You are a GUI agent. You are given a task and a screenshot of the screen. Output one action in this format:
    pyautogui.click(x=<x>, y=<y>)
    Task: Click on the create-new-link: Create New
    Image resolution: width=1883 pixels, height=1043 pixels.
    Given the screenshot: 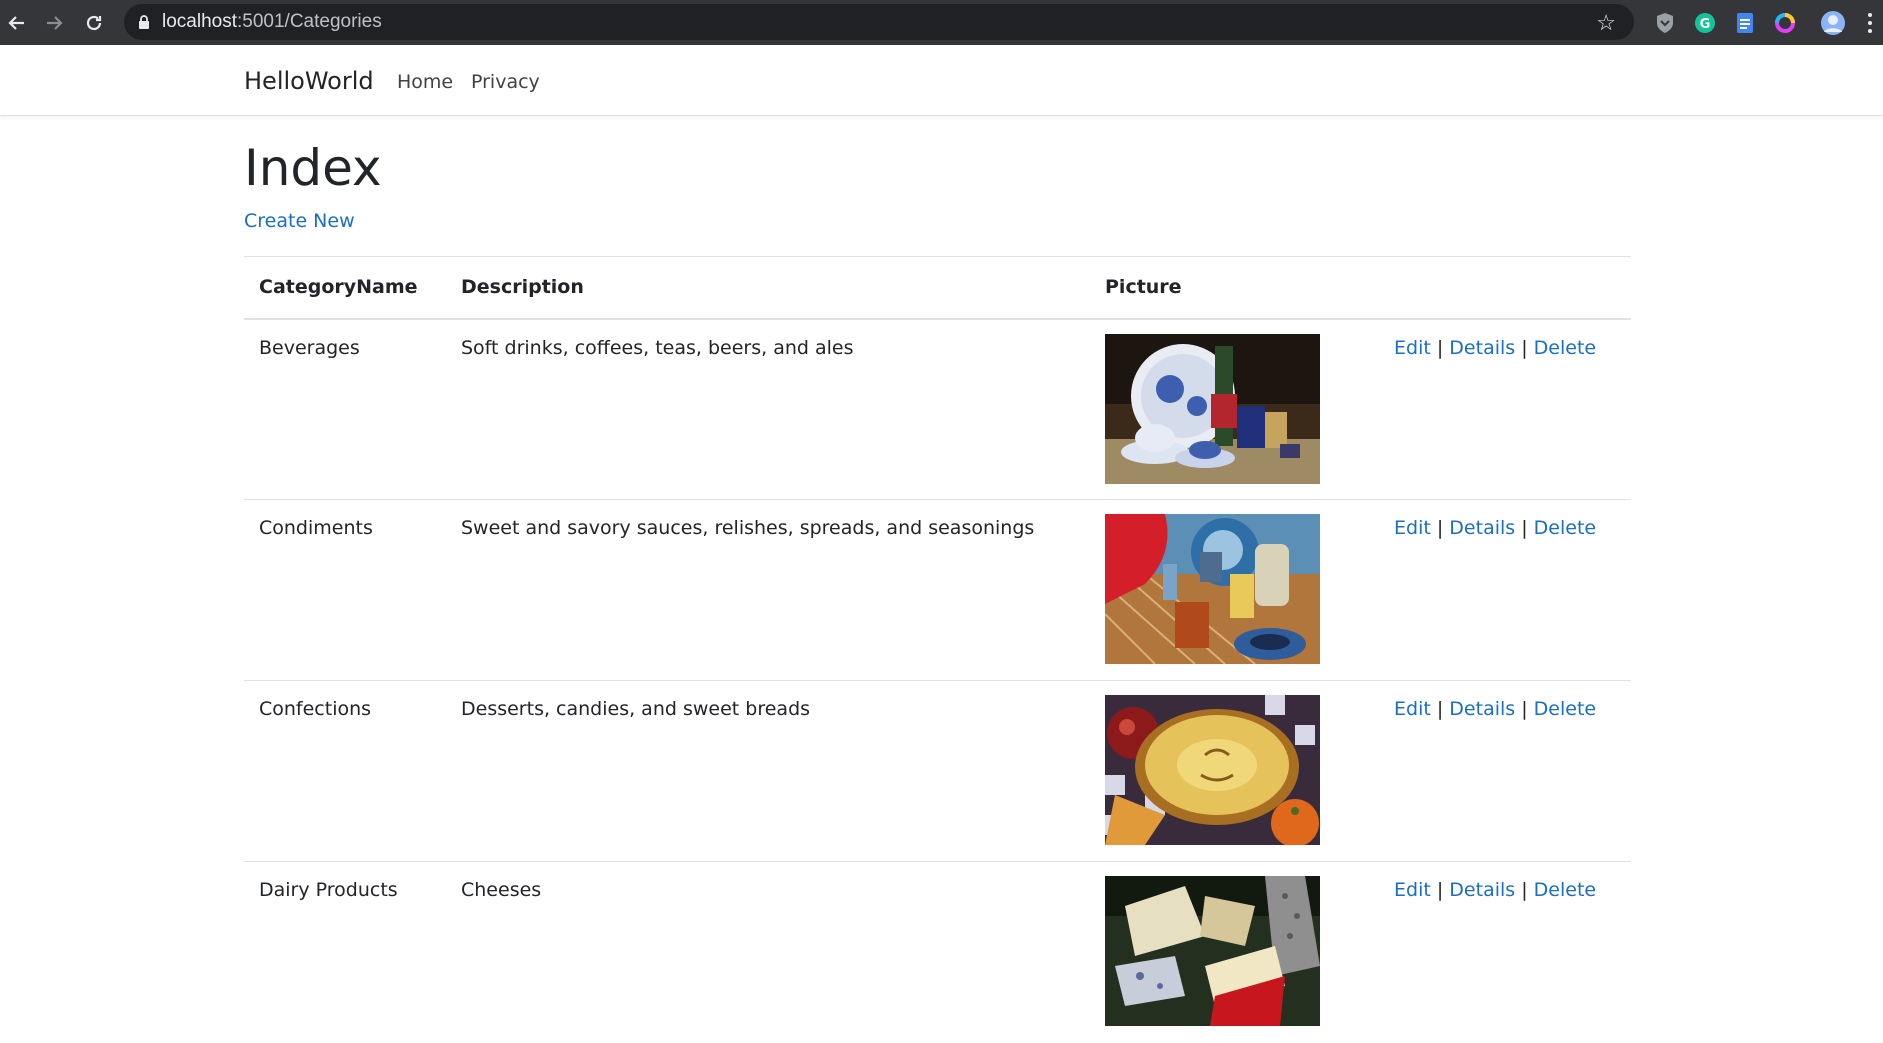 What is the action you would take?
    pyautogui.click(x=299, y=221)
    